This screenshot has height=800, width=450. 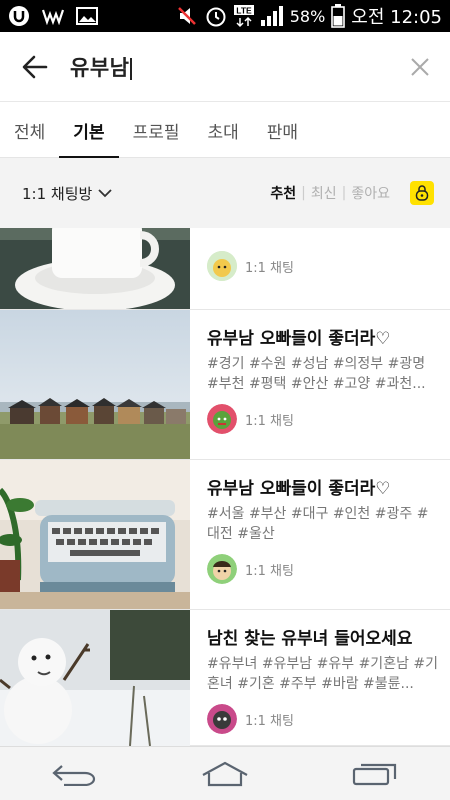 What do you see at coordinates (95, 268) in the screenshot?
I see `thumbnail-coffee-cup` at bounding box center [95, 268].